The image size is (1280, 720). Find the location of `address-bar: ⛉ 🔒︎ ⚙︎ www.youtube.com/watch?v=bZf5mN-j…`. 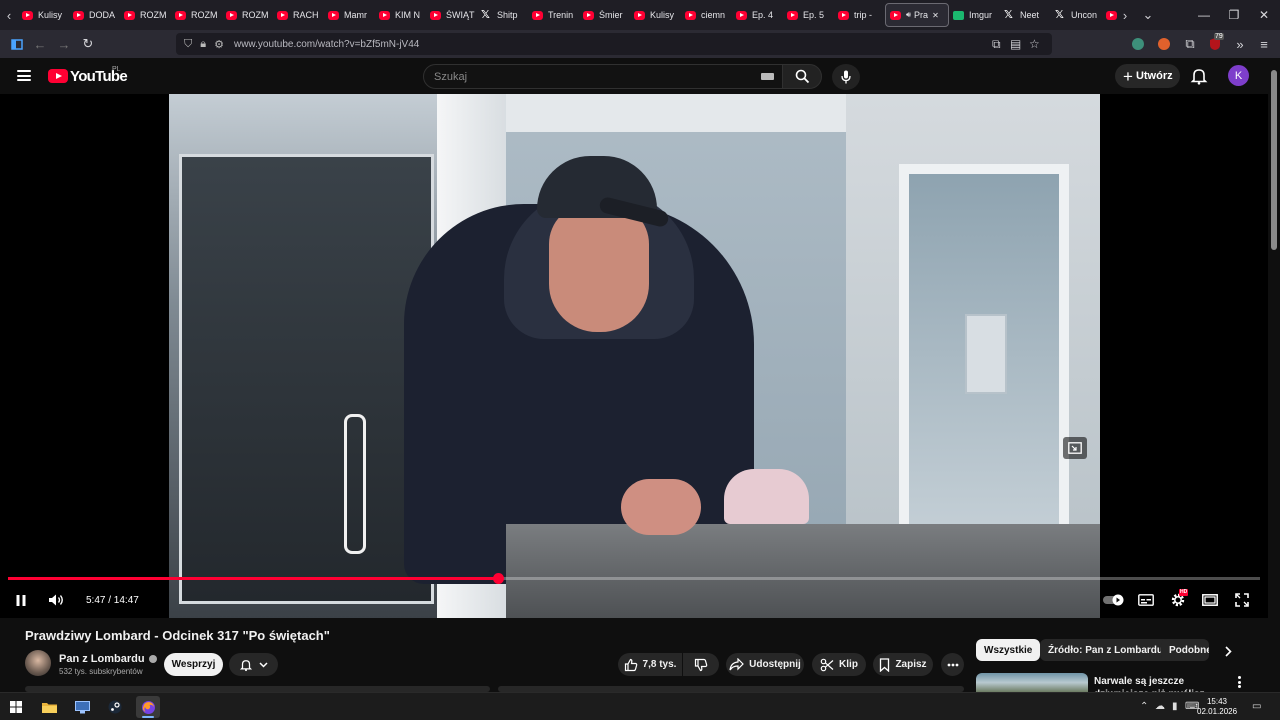

address-bar: ⛉ 🔒︎ ⚙︎ www.youtube.com/watch?v=bZf5mN-j… is located at coordinates (614, 44).